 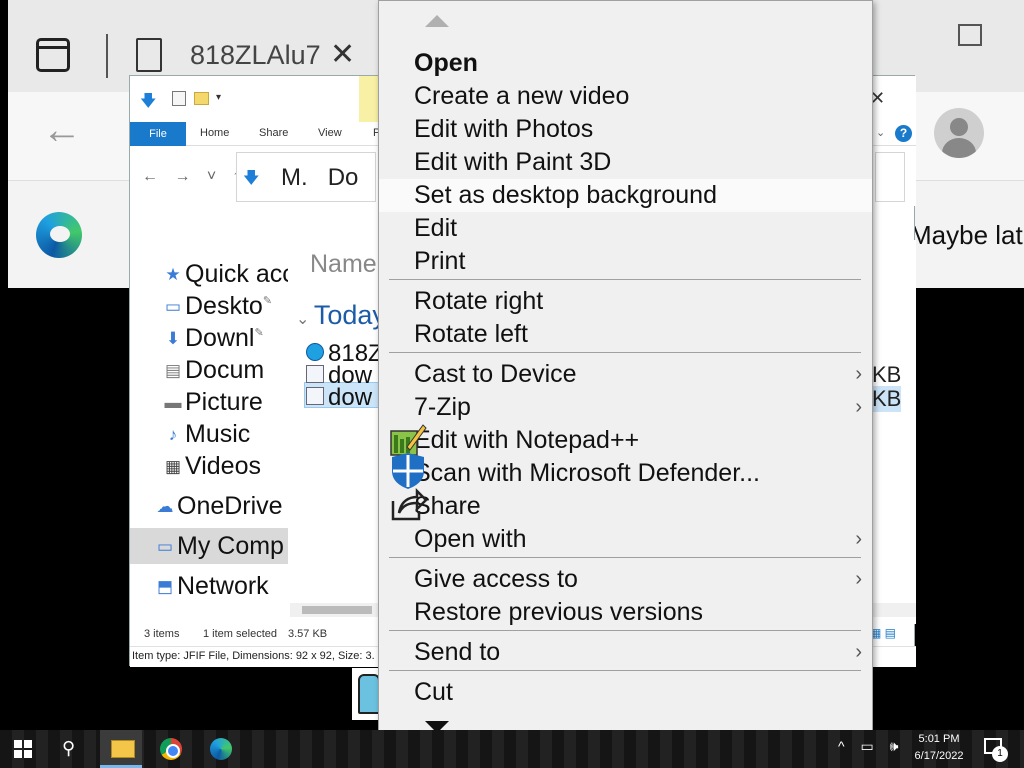 What do you see at coordinates (212, 466) in the screenshot?
I see `sidebar-item-videos: ▦ Videos` at bounding box center [212, 466].